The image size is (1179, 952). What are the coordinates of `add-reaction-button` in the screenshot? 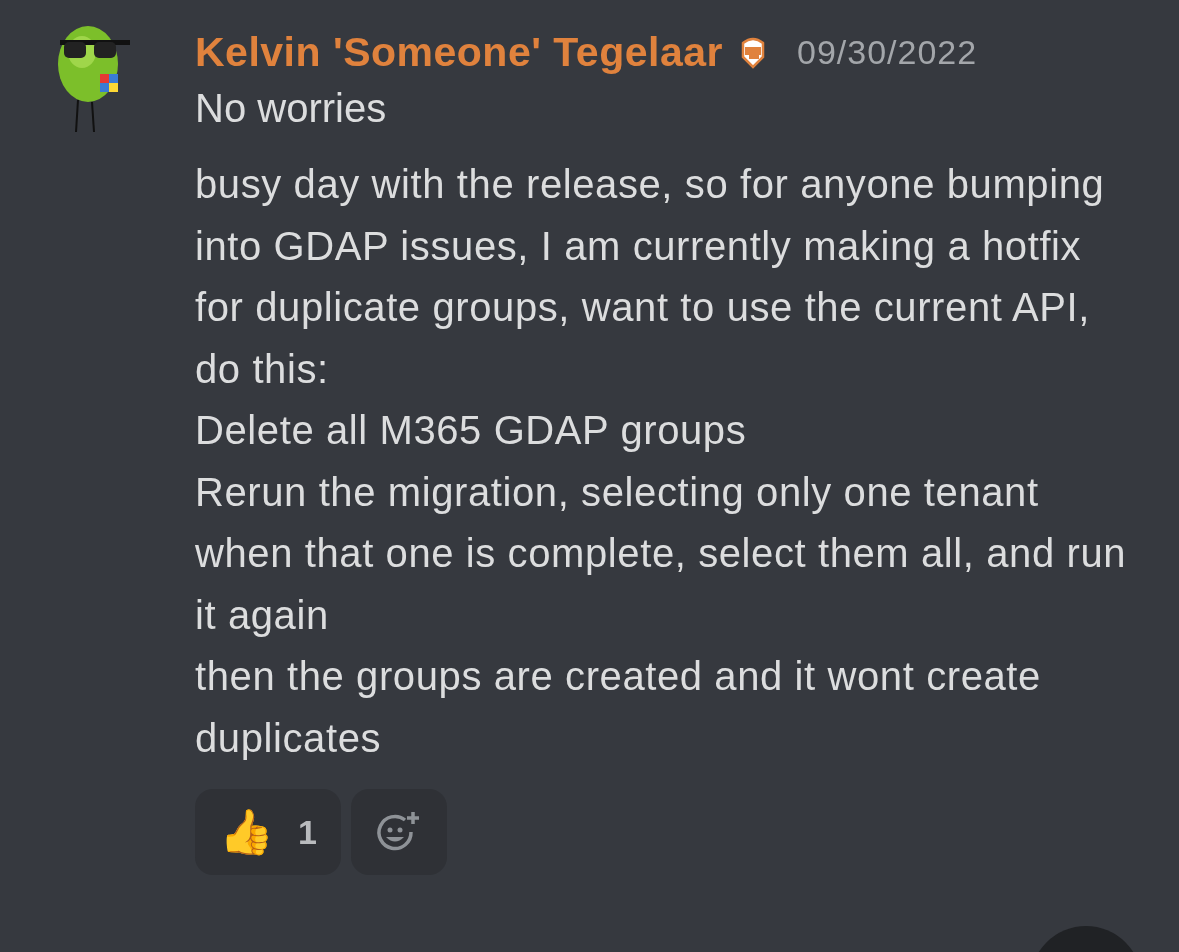 It's located at (398, 832).